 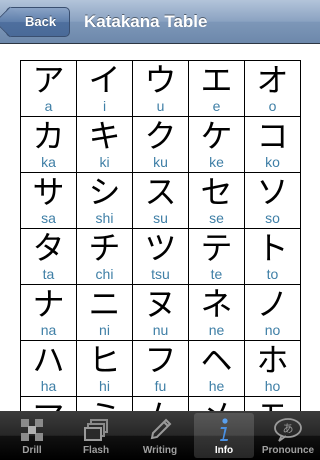 What do you see at coordinates (48, 106) in the screenshot?
I see `romaji-label: a` at bounding box center [48, 106].